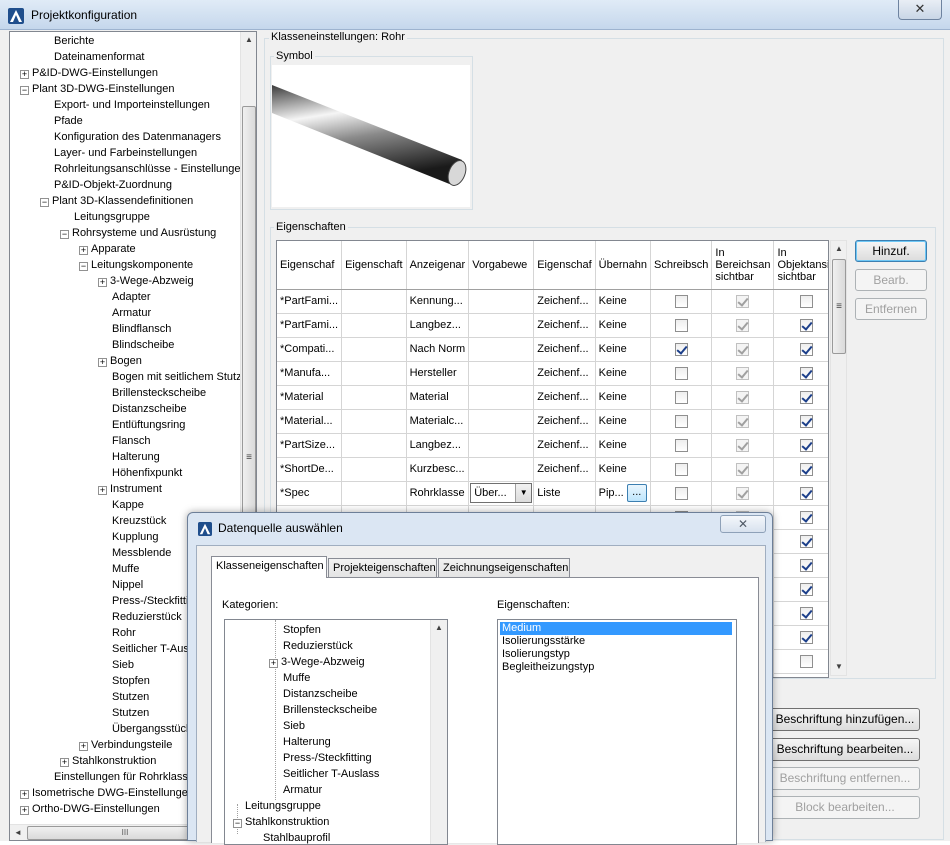 This screenshot has width=950, height=845. Describe the element at coordinates (552, 373) in the screenshot. I see `table-row: *Manufa... Hersteller Zeichenf... Keine` at that location.